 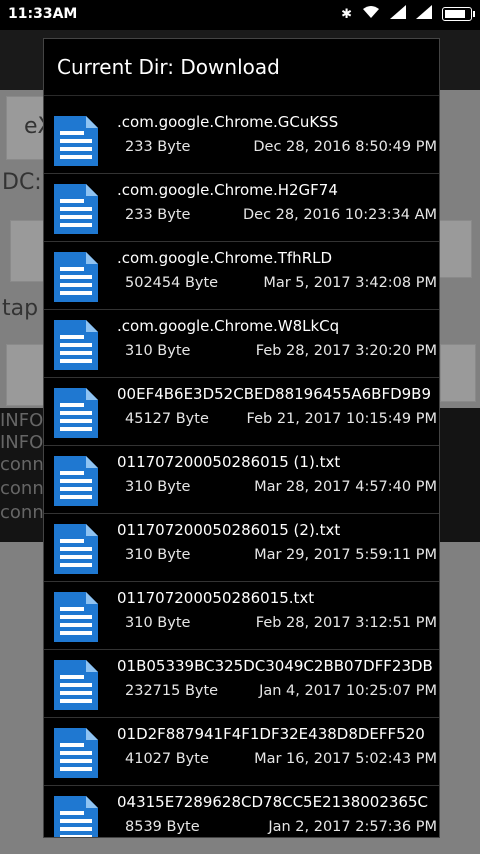 What do you see at coordinates (352, 827) in the screenshot?
I see `file-date: Jan 2, 2017 2:57:36 PM` at bounding box center [352, 827].